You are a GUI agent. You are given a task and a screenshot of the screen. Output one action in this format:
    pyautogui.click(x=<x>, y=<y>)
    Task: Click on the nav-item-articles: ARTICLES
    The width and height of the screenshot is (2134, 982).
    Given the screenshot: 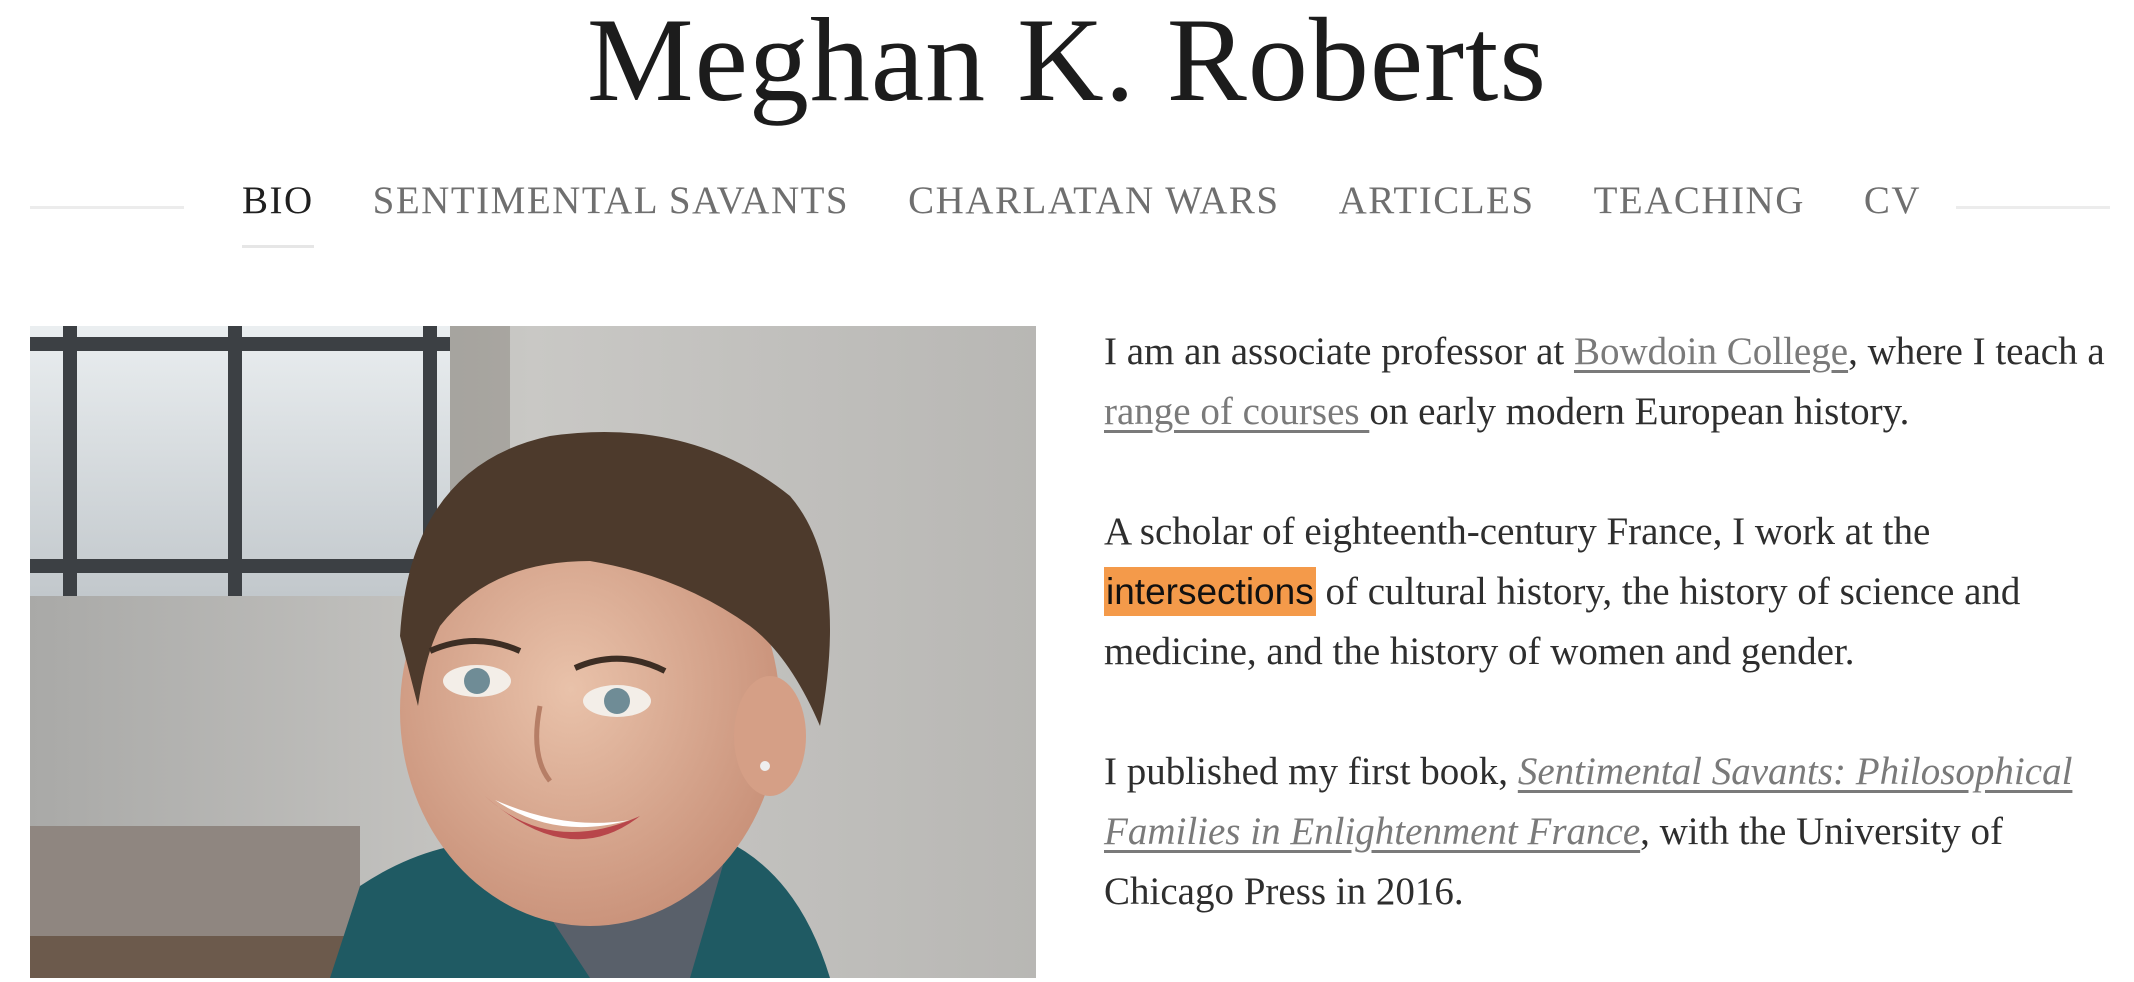 What is the action you would take?
    pyautogui.click(x=1437, y=201)
    